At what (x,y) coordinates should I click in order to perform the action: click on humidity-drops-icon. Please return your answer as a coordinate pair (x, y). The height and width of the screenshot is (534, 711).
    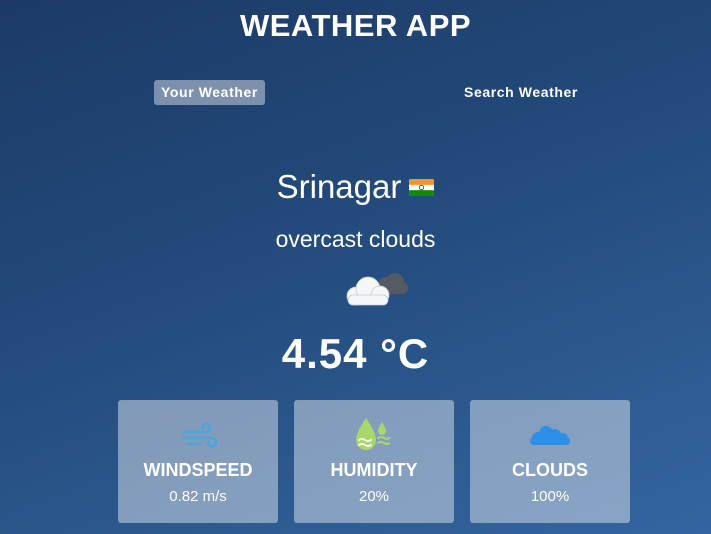
    Looking at the image, I should click on (373, 434).